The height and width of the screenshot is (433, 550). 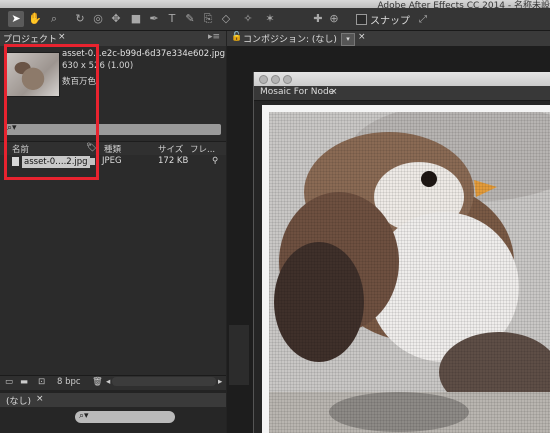 What do you see at coordinates (297, 92) in the screenshot?
I see `viewer-tab-label: Mosaic For Node` at bounding box center [297, 92].